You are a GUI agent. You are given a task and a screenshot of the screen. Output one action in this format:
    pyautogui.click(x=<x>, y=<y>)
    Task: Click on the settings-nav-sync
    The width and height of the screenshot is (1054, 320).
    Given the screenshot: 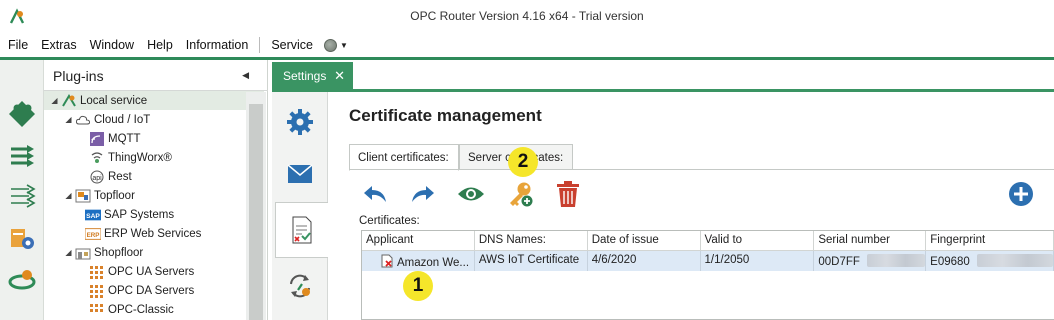 What is the action you would take?
    pyautogui.click(x=300, y=286)
    